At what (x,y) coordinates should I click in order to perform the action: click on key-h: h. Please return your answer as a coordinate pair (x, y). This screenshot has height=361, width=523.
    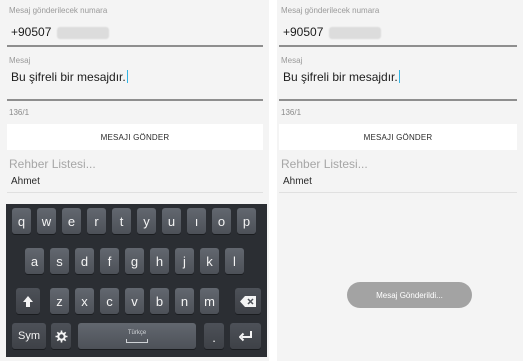
    Looking at the image, I should click on (159, 261).